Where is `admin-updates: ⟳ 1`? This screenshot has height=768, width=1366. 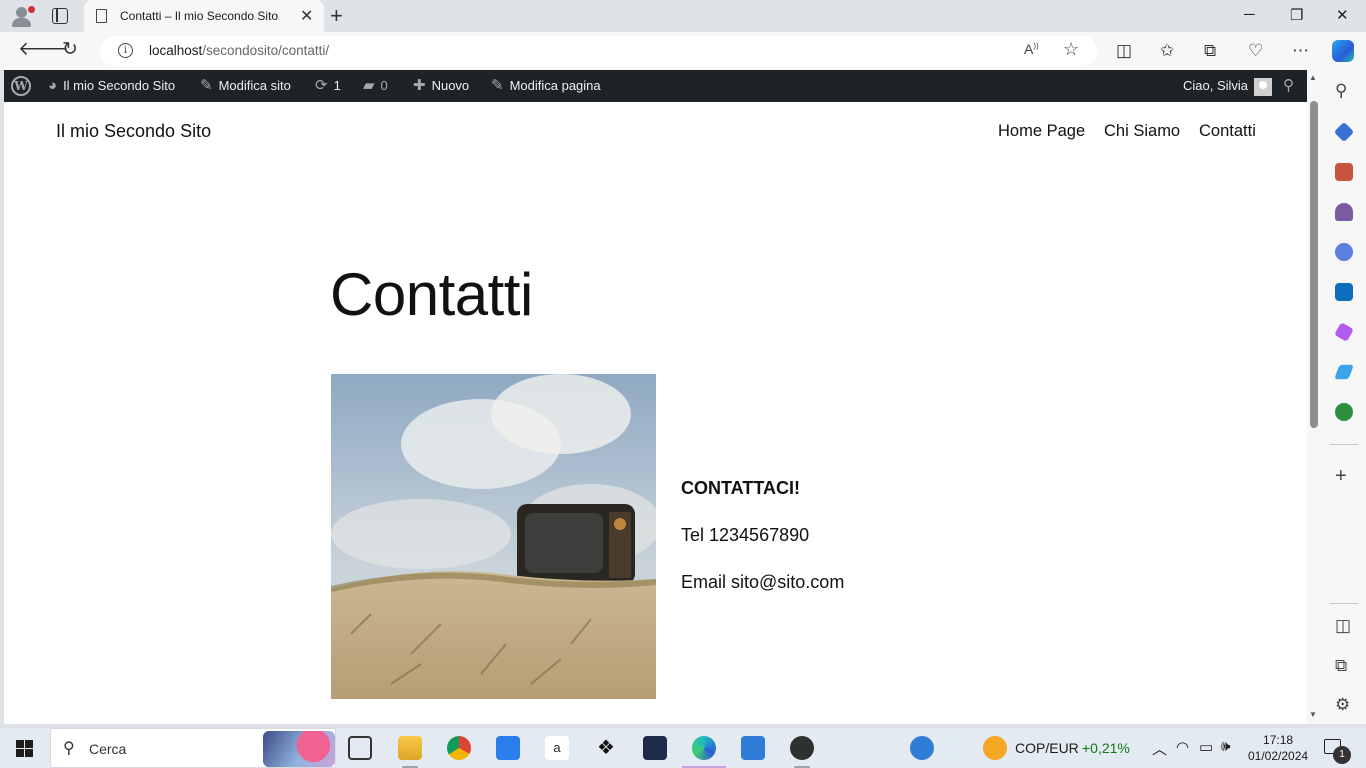
admin-updates: ⟳ 1 is located at coordinates (328, 86).